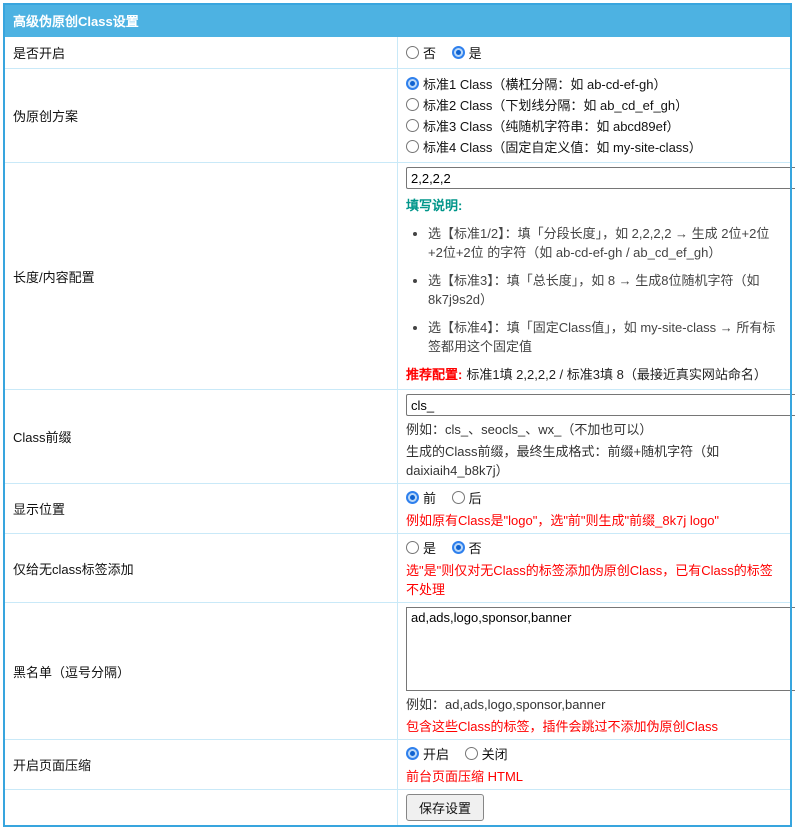 This screenshot has width=795, height=830. What do you see at coordinates (421, 52) in the screenshot?
I see `enable-option-no: 否` at bounding box center [421, 52].